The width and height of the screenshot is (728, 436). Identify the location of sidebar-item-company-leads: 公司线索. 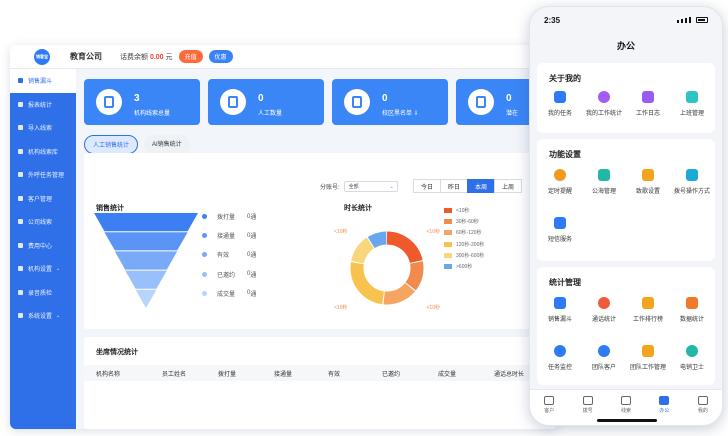
(43, 222).